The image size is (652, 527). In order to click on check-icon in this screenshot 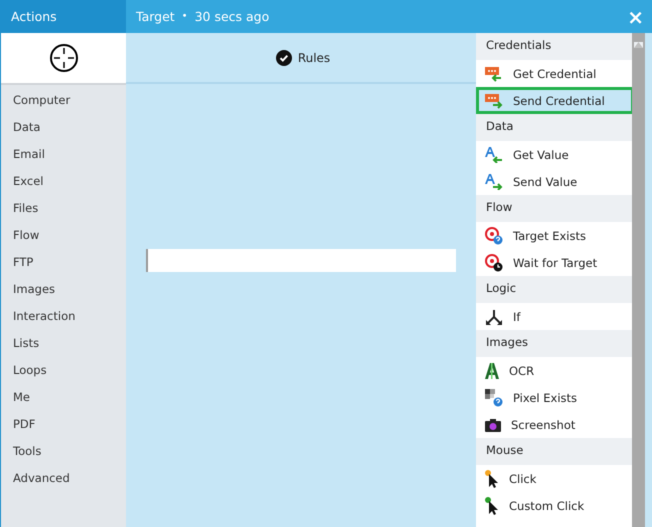, I will do `click(284, 58)`.